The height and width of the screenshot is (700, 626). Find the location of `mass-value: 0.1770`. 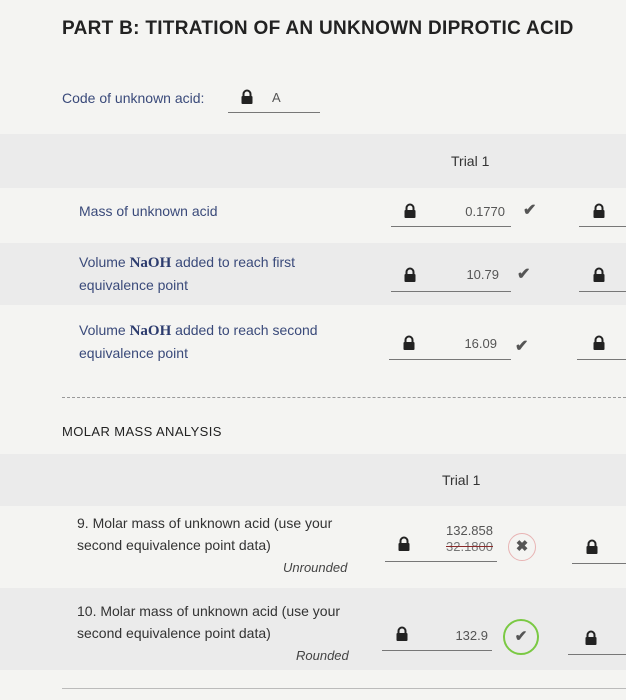

mass-value: 0.1770 is located at coordinates (485, 211).